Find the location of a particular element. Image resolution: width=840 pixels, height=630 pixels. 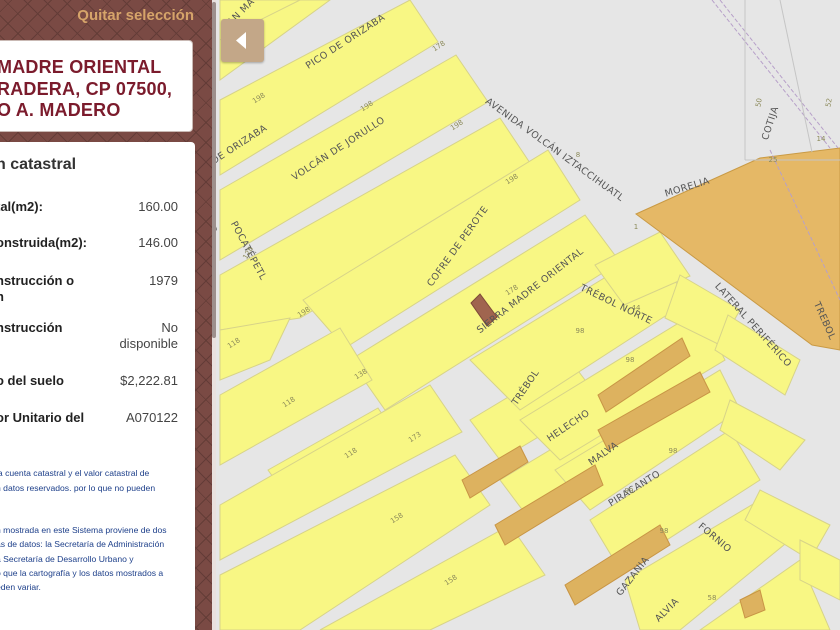

address-line-2: RADERA, CP 07500, is located at coordinates (86, 89).